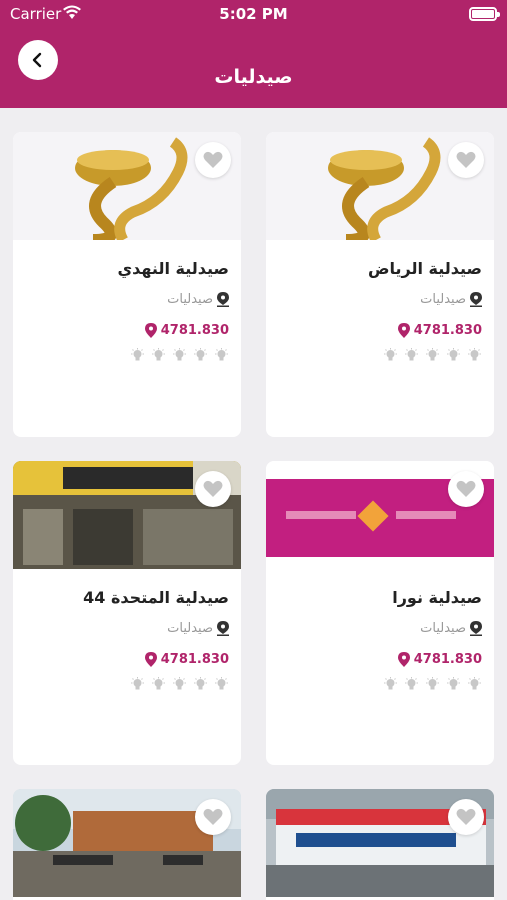 The height and width of the screenshot is (900, 507). Describe the element at coordinates (424, 268) in the screenshot. I see `pharmacy-name: صيدلية الرياض` at that location.